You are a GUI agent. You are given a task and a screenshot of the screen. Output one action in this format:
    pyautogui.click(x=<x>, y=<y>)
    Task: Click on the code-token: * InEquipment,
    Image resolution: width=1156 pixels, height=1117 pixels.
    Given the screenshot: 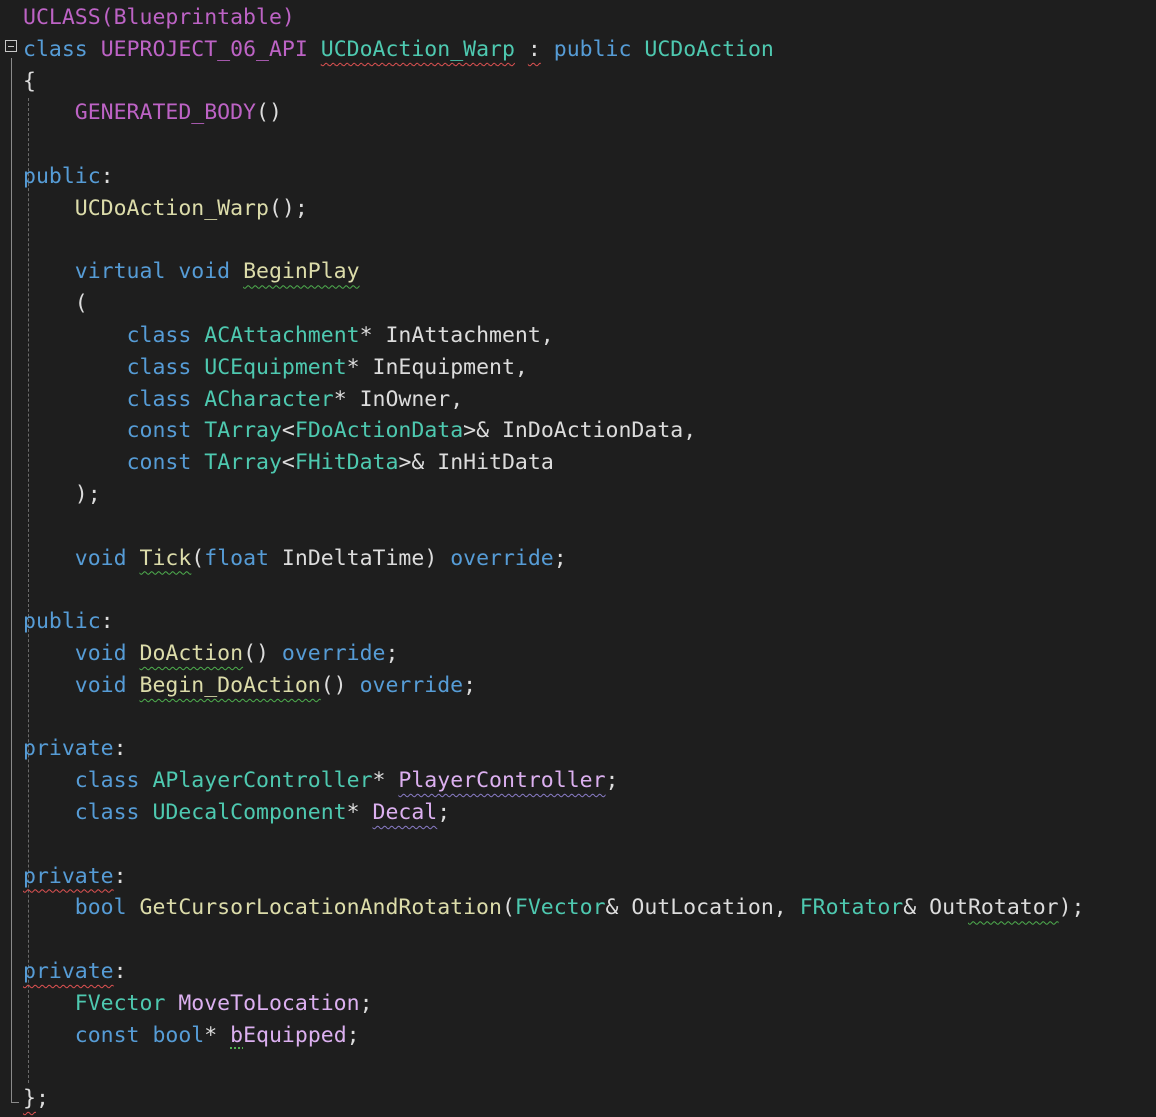 What is the action you would take?
    pyautogui.click(x=437, y=367)
    